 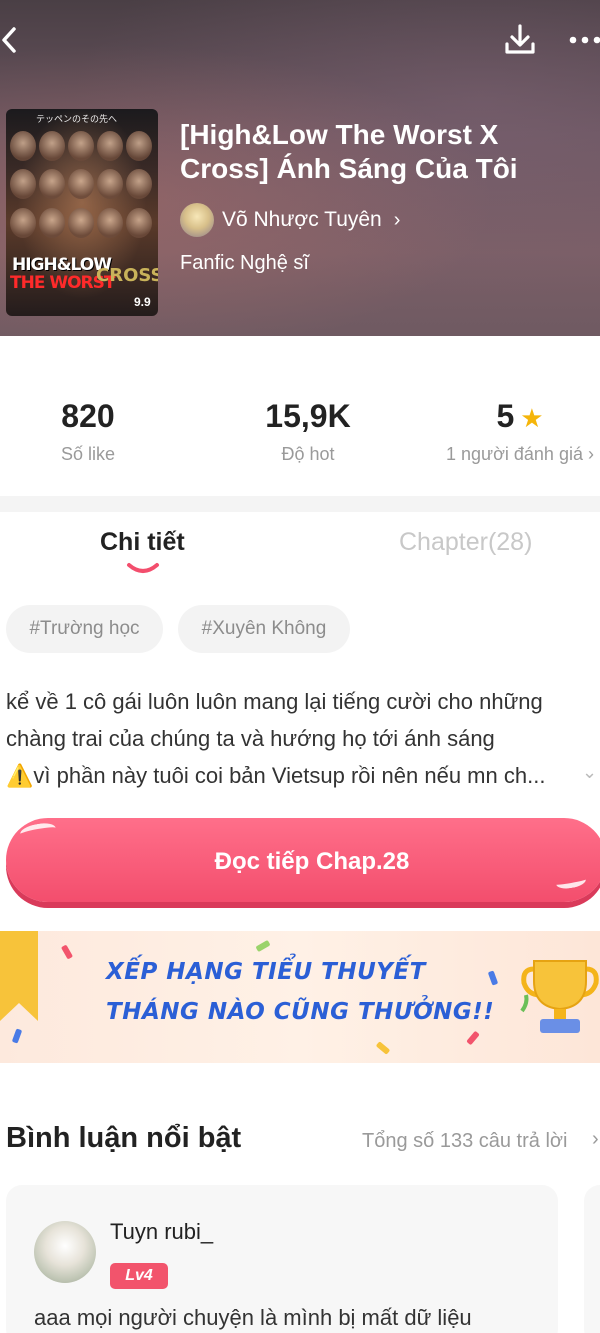 I want to click on cover-image: テッペンのその先へ HIGH&LOW THE WORST CROSS 9.9, so click(x=82, y=212).